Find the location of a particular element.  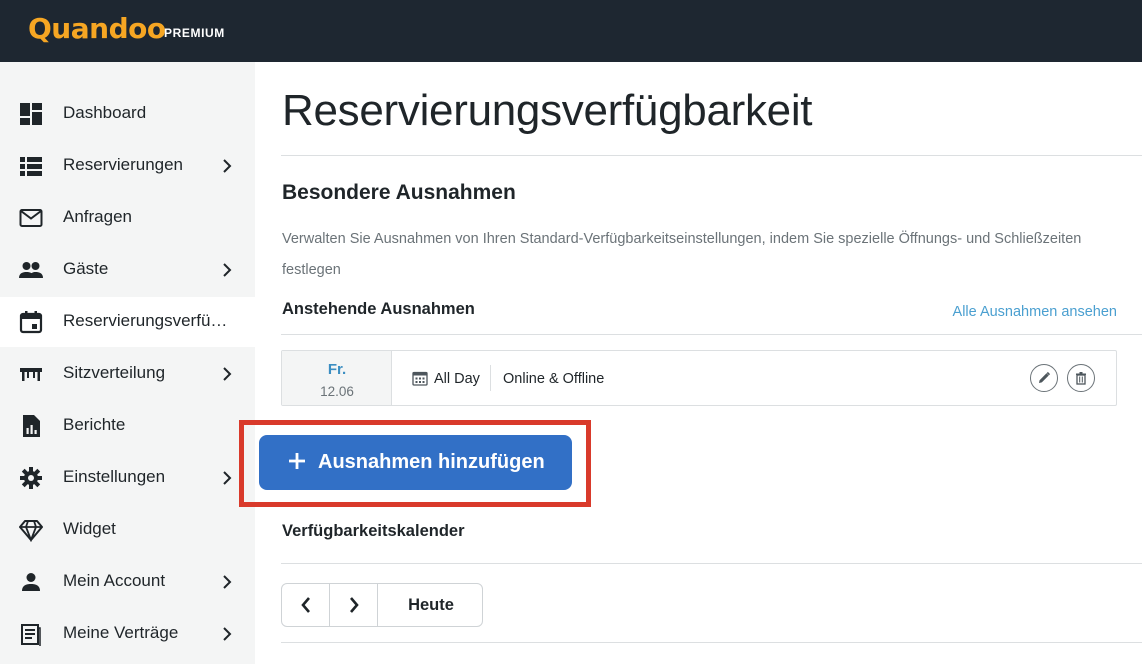

sidebar-item-einstellungen: Einstellungen is located at coordinates (127, 478).